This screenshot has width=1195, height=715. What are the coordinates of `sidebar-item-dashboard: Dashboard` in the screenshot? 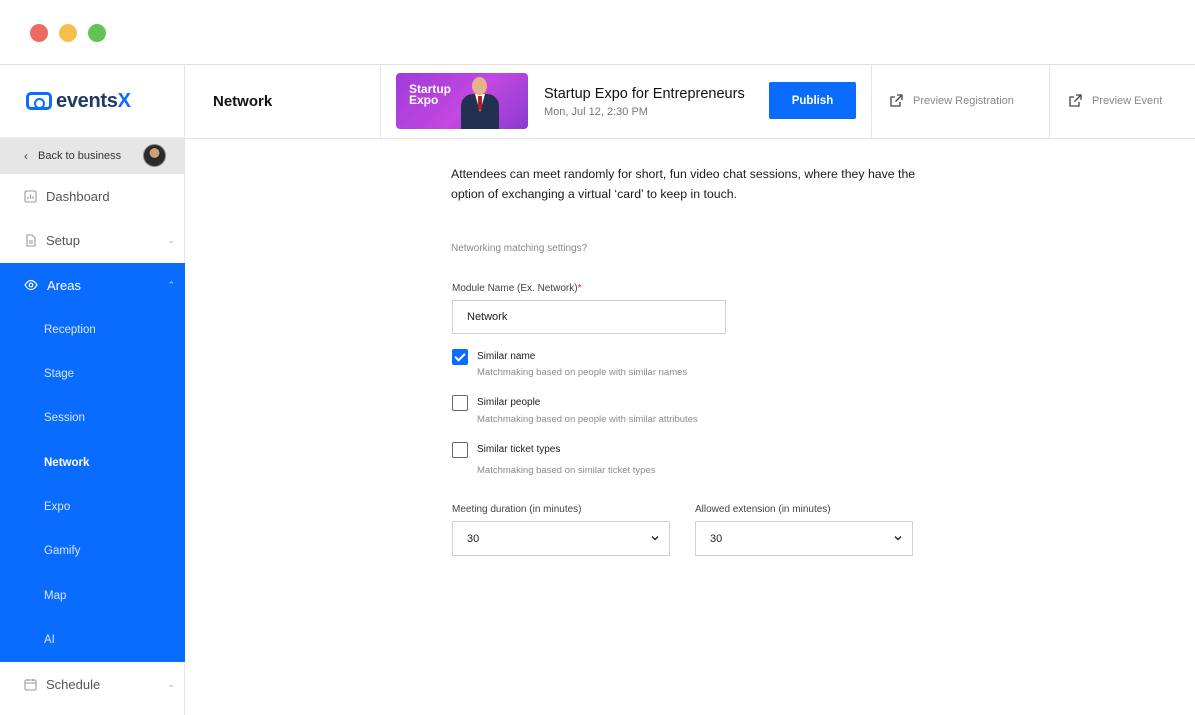 It's located at (92, 196).